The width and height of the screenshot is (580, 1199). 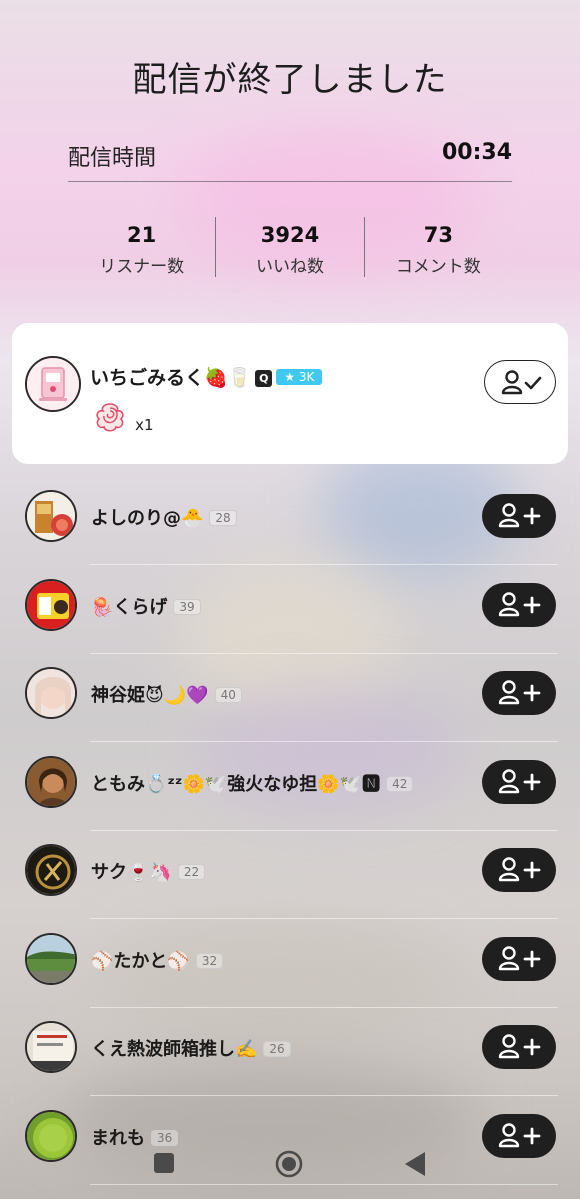 I want to click on following-button, so click(x=520, y=382).